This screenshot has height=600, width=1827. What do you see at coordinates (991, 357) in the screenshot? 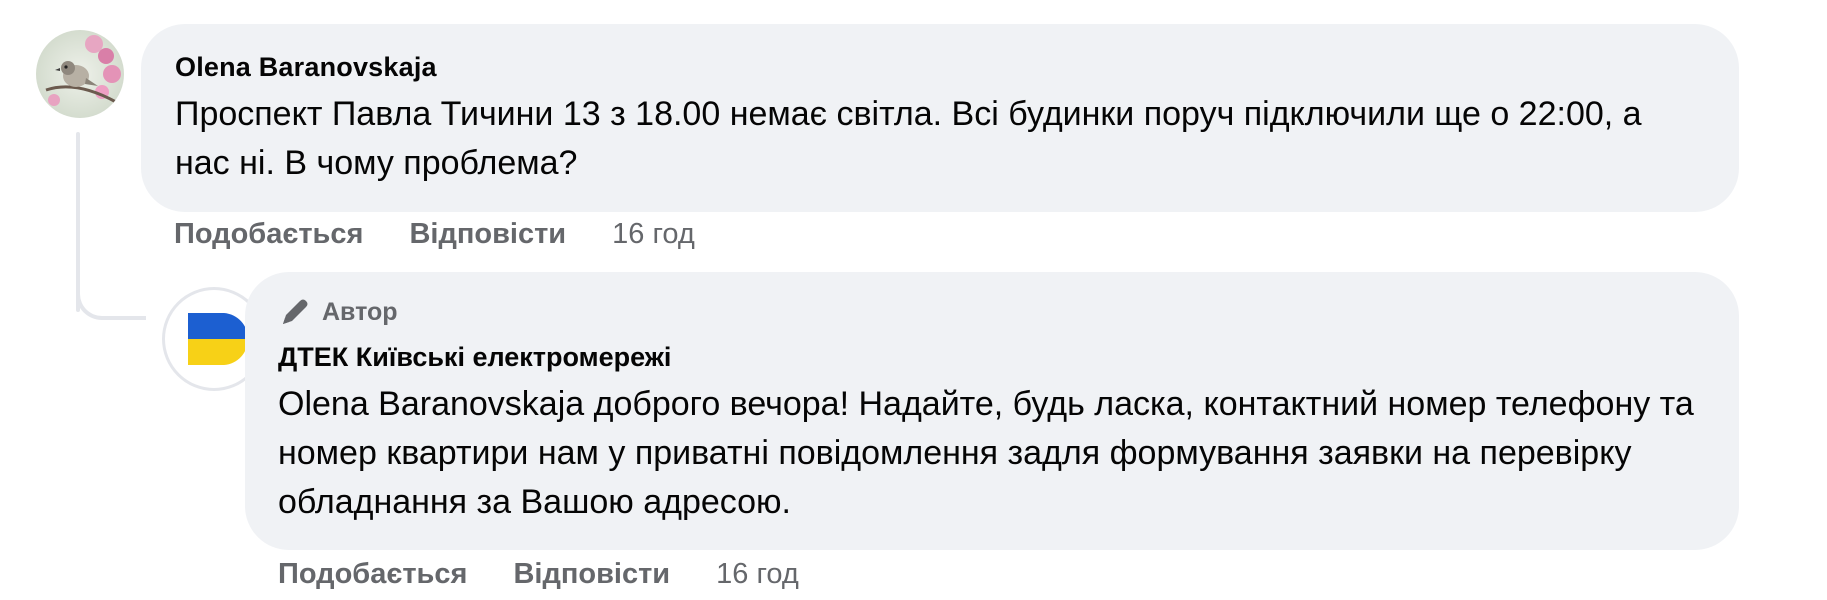
I see `reply-author: ДТЕК Київські електромережі` at bounding box center [991, 357].